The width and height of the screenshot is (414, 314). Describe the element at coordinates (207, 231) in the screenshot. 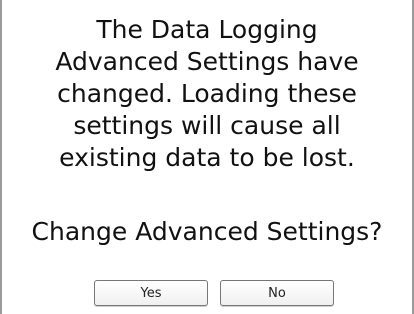

I see `confirmation-question: Change Advanced Settings?` at that location.